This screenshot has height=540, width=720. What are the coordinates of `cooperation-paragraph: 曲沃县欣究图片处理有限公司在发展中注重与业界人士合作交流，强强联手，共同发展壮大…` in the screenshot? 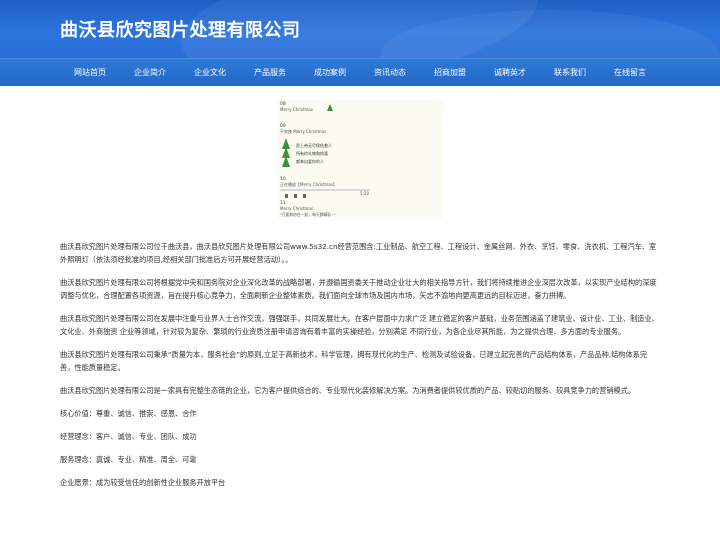 It's located at (359, 325).